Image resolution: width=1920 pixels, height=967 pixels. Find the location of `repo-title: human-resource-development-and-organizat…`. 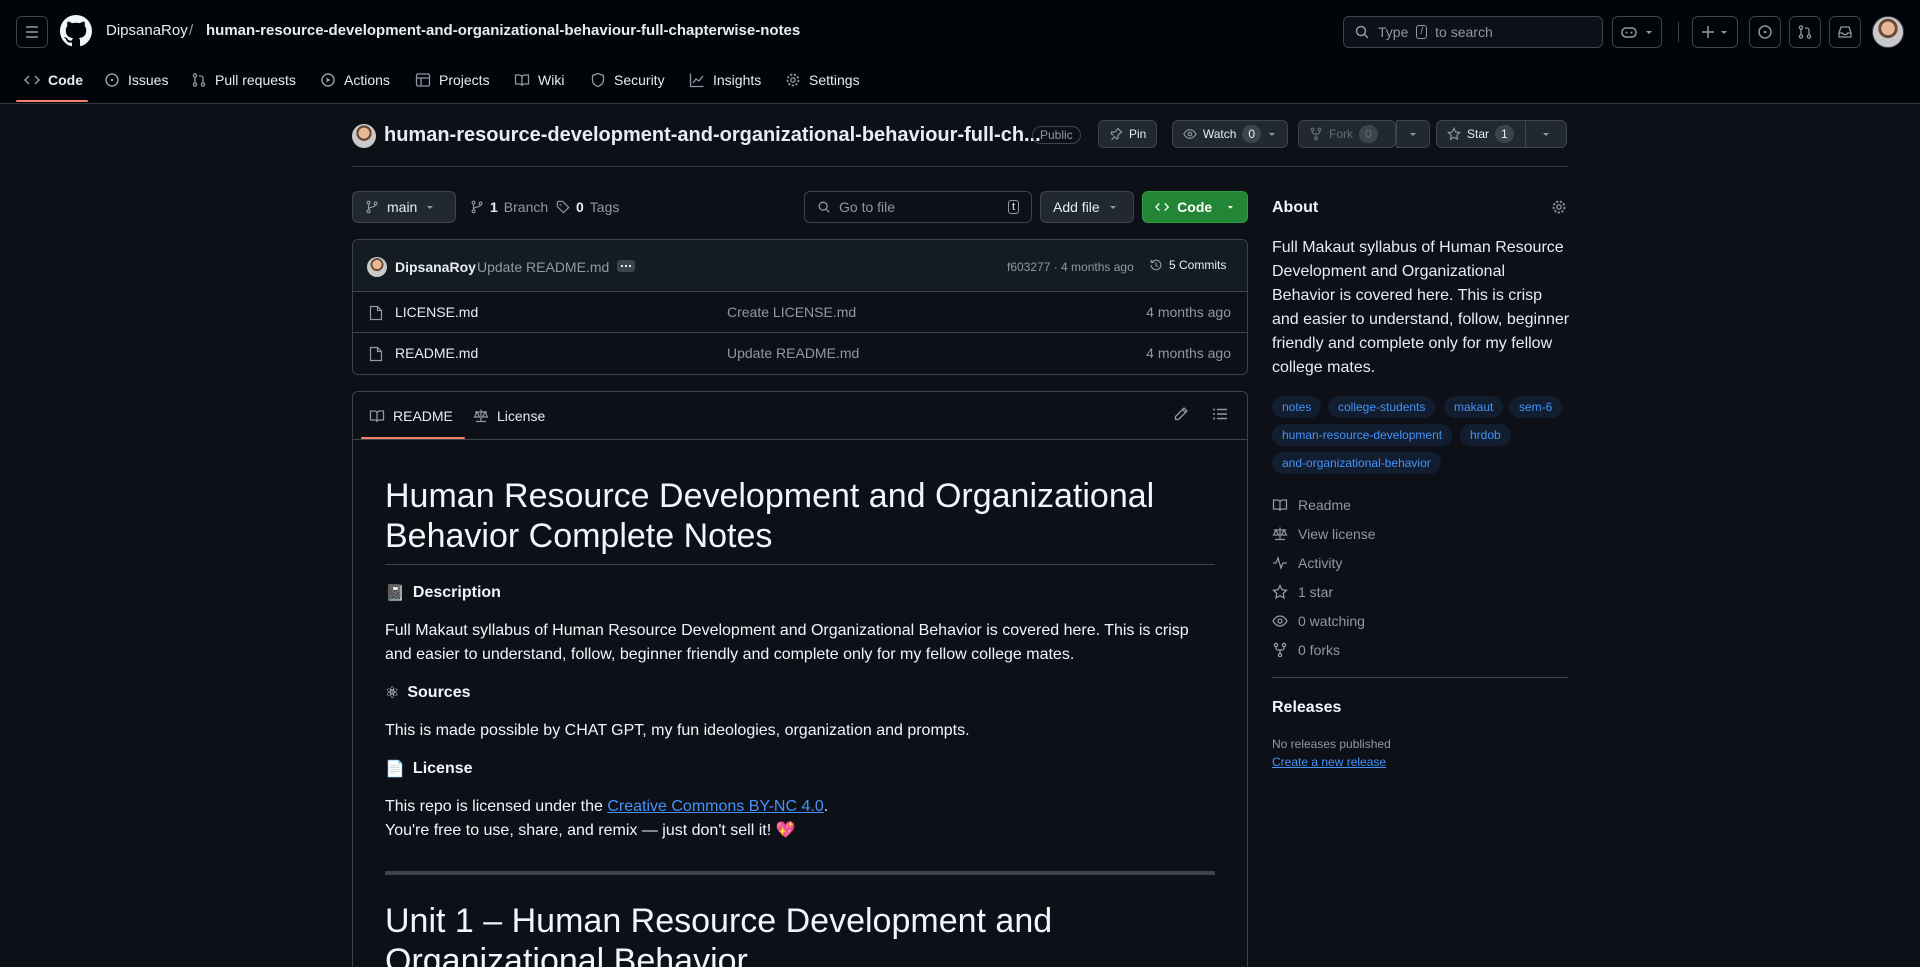

repo-title: human-resource-development-and-organizat… is located at coordinates (712, 135).